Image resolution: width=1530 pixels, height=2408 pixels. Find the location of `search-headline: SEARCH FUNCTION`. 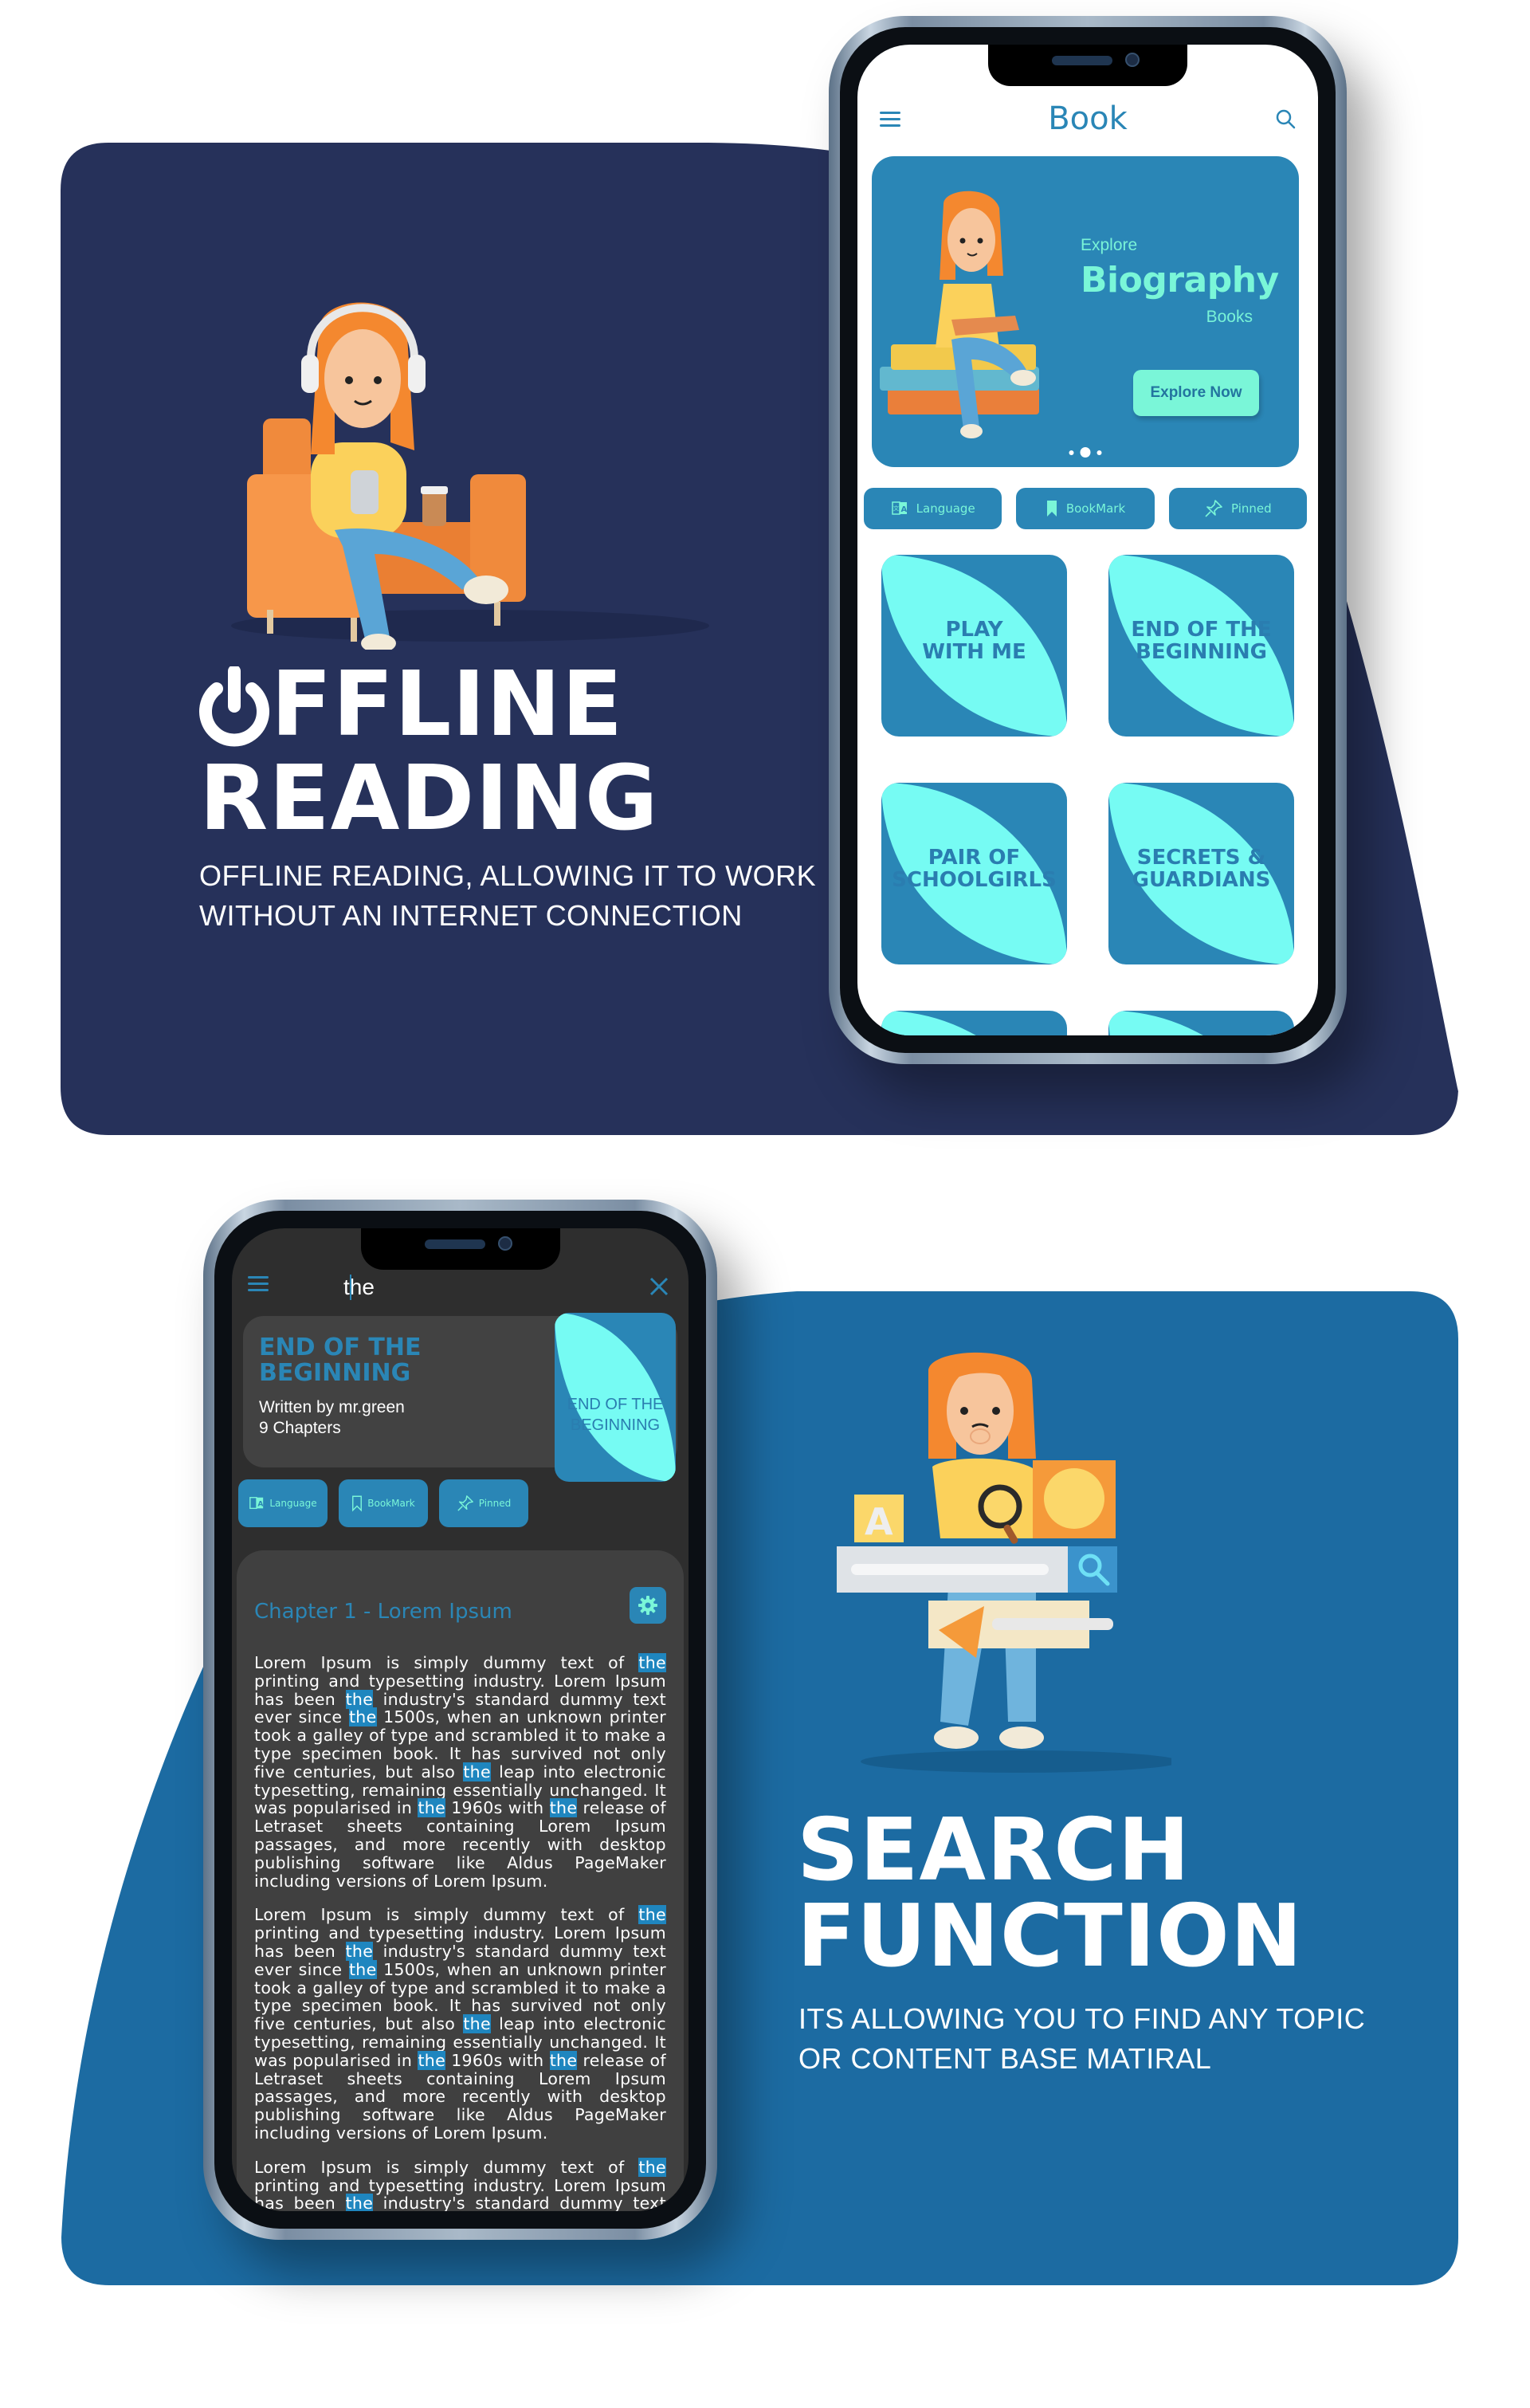

search-headline: SEARCH FUNCTION is located at coordinates (1050, 1894).